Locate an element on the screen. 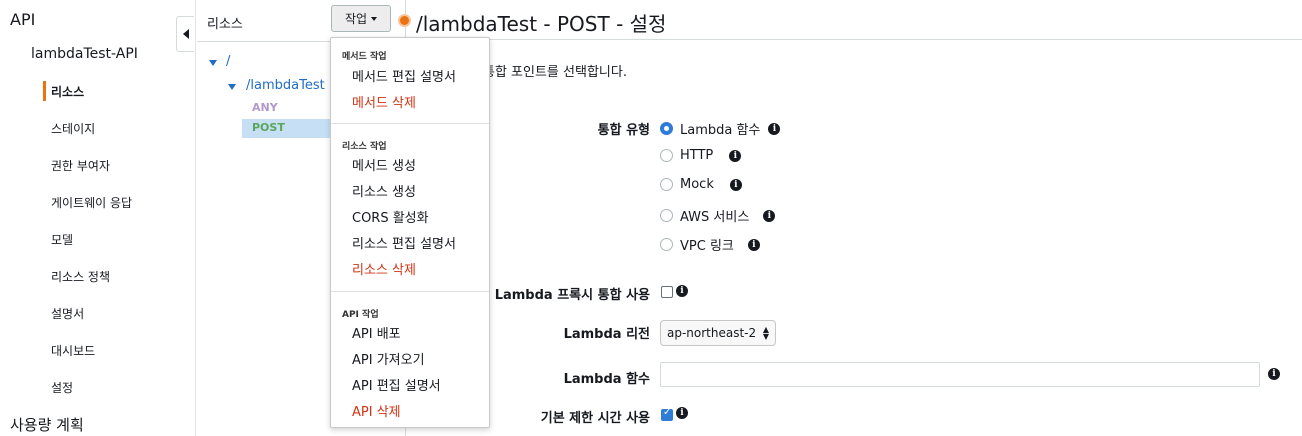 This screenshot has width=1302, height=436. menu-edit-api-doc: API 편집 설명서 is located at coordinates (396, 384).